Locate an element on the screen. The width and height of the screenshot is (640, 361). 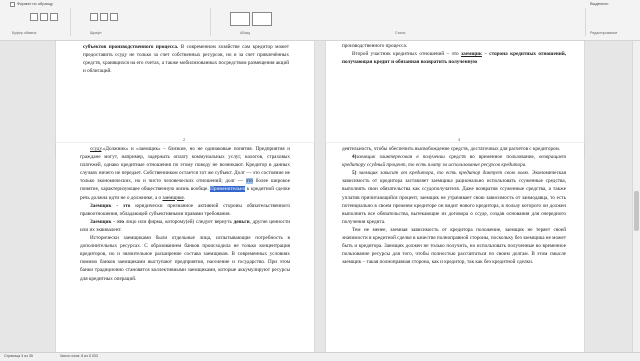
font-italic-icon is located at coordinates (44, 17).